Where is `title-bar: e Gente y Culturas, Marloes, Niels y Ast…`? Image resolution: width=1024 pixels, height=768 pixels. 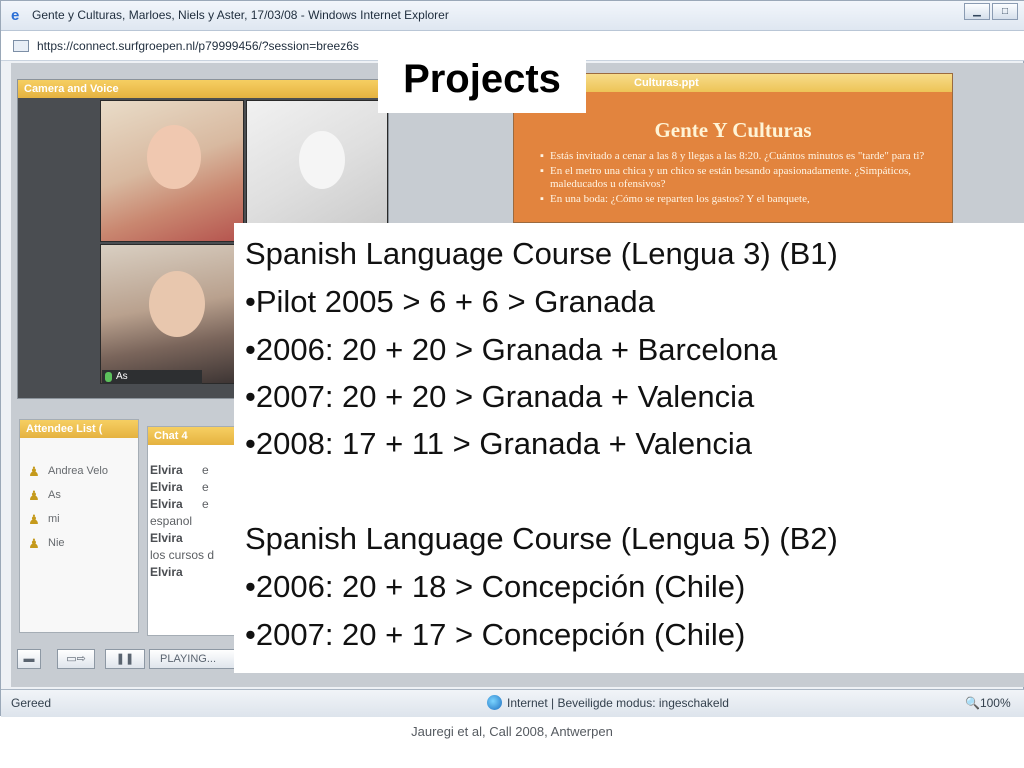 title-bar: e Gente y Culturas, Marloes, Niels y Ast… is located at coordinates (512, 16).